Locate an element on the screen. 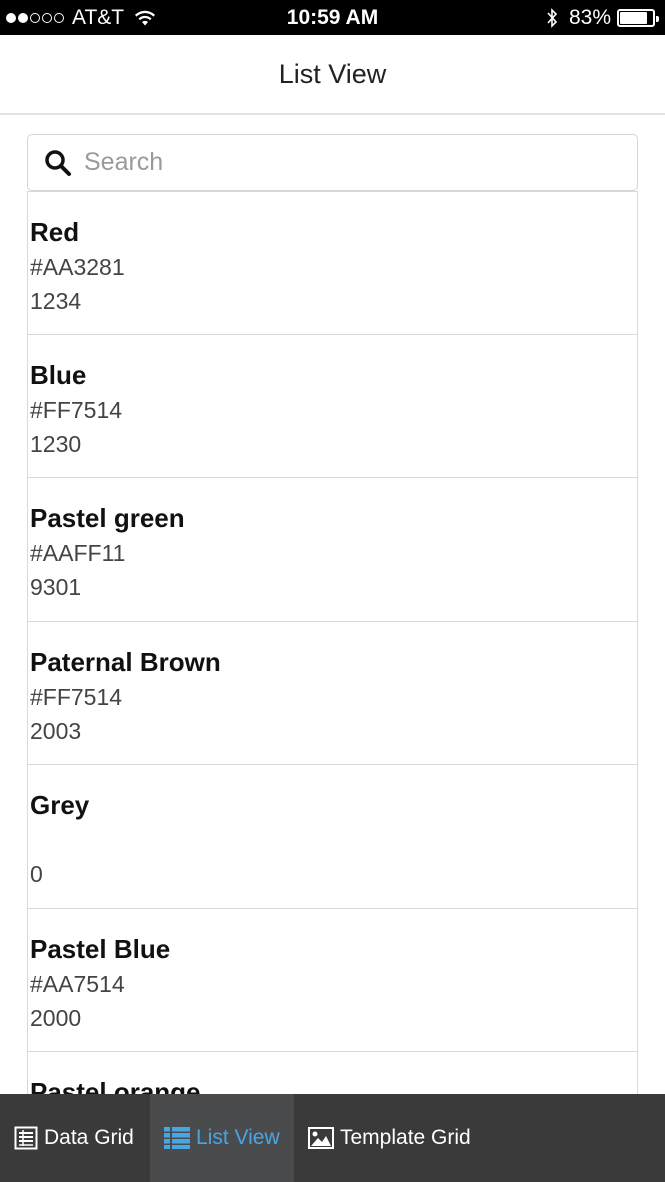  item-name: Pastel green is located at coordinates (107, 518).